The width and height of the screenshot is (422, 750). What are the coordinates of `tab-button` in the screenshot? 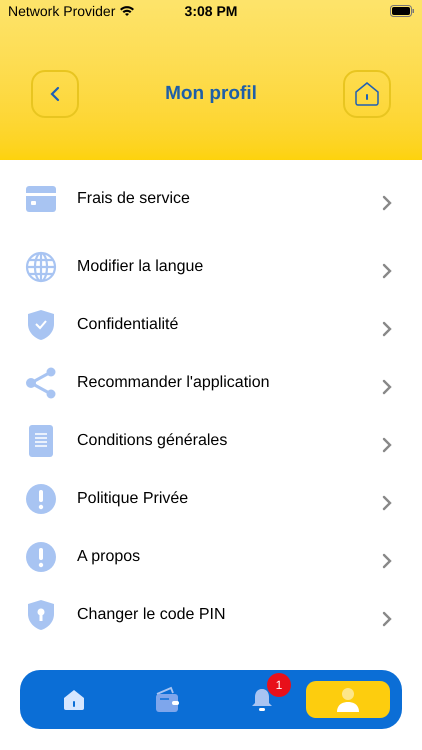 It's located at (348, 699).